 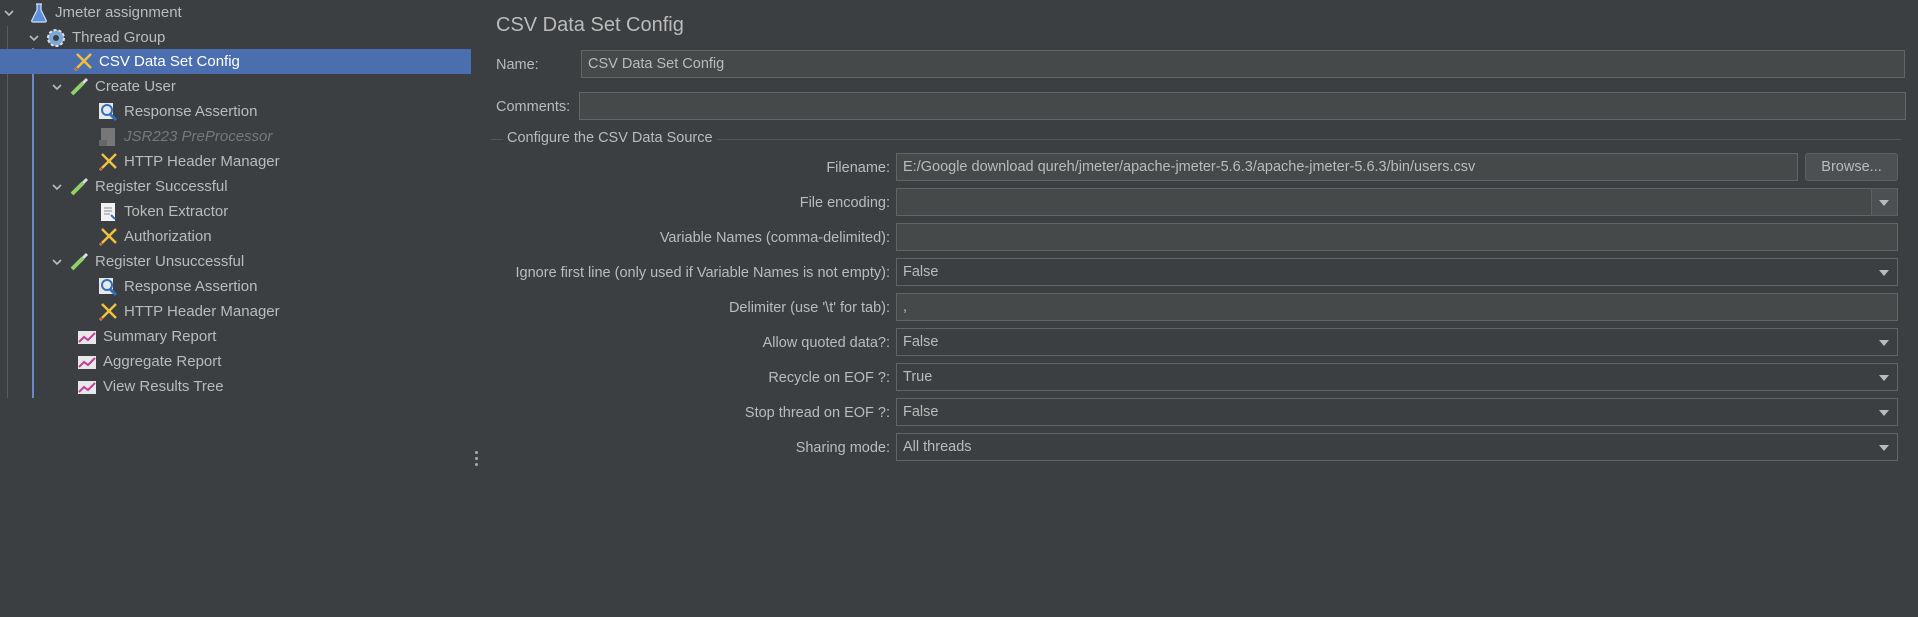 I want to click on tree-item-label: Register Unsuccessful, so click(x=170, y=261).